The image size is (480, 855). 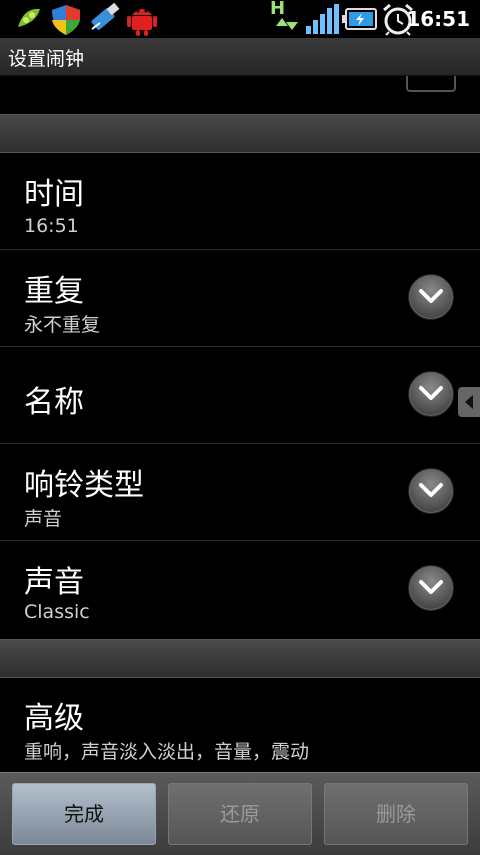 What do you see at coordinates (62, 325) in the screenshot?
I see `pref-summary: 永不重复` at bounding box center [62, 325].